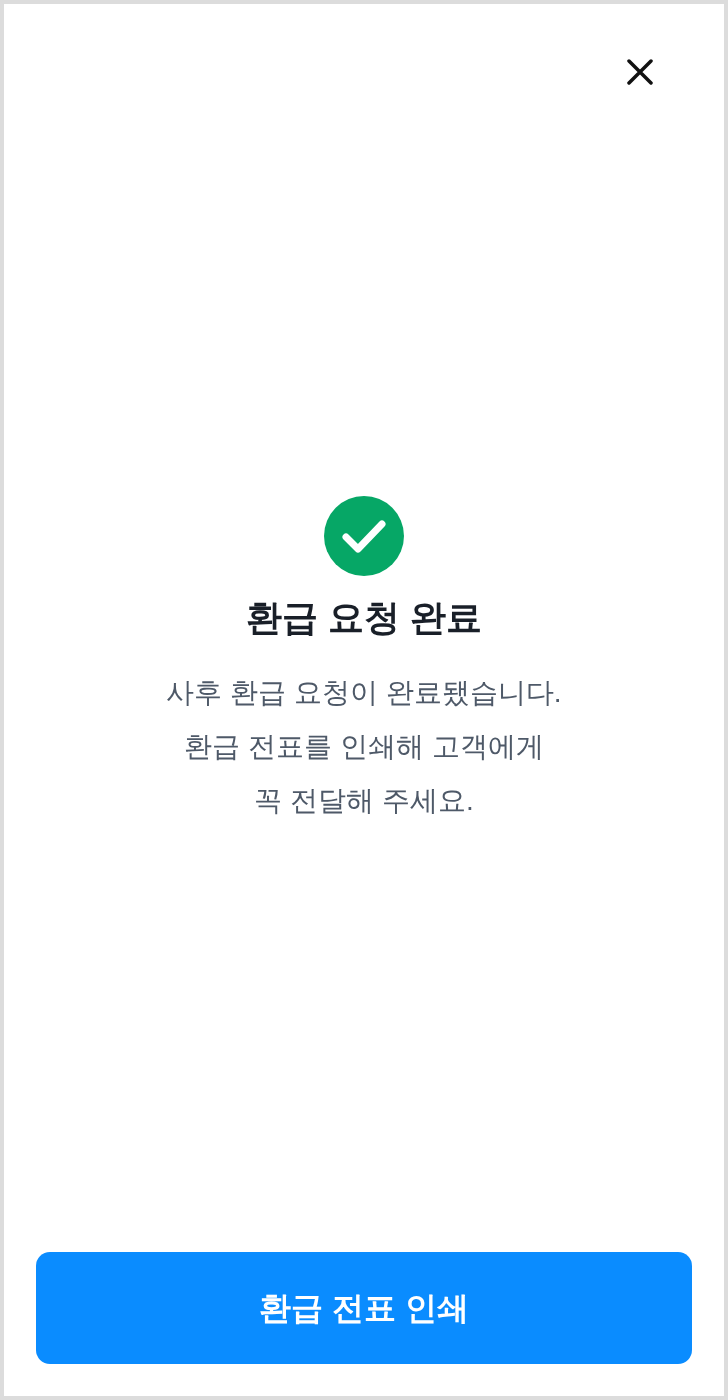 The height and width of the screenshot is (1400, 728). Describe the element at coordinates (364, 1308) in the screenshot. I see `print-button: 환급 전표 인쇄` at that location.